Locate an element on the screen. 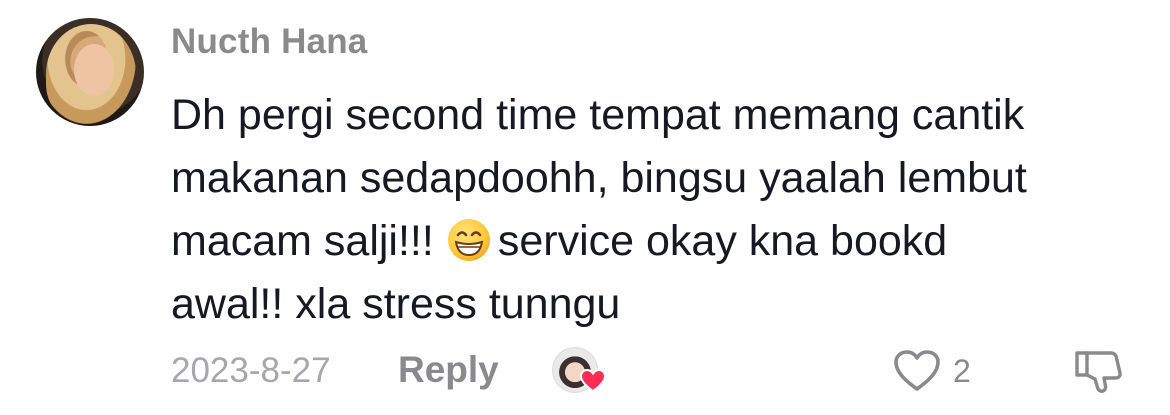 This screenshot has width=1170, height=415. creator-liked-badge is located at coordinates (579, 371).